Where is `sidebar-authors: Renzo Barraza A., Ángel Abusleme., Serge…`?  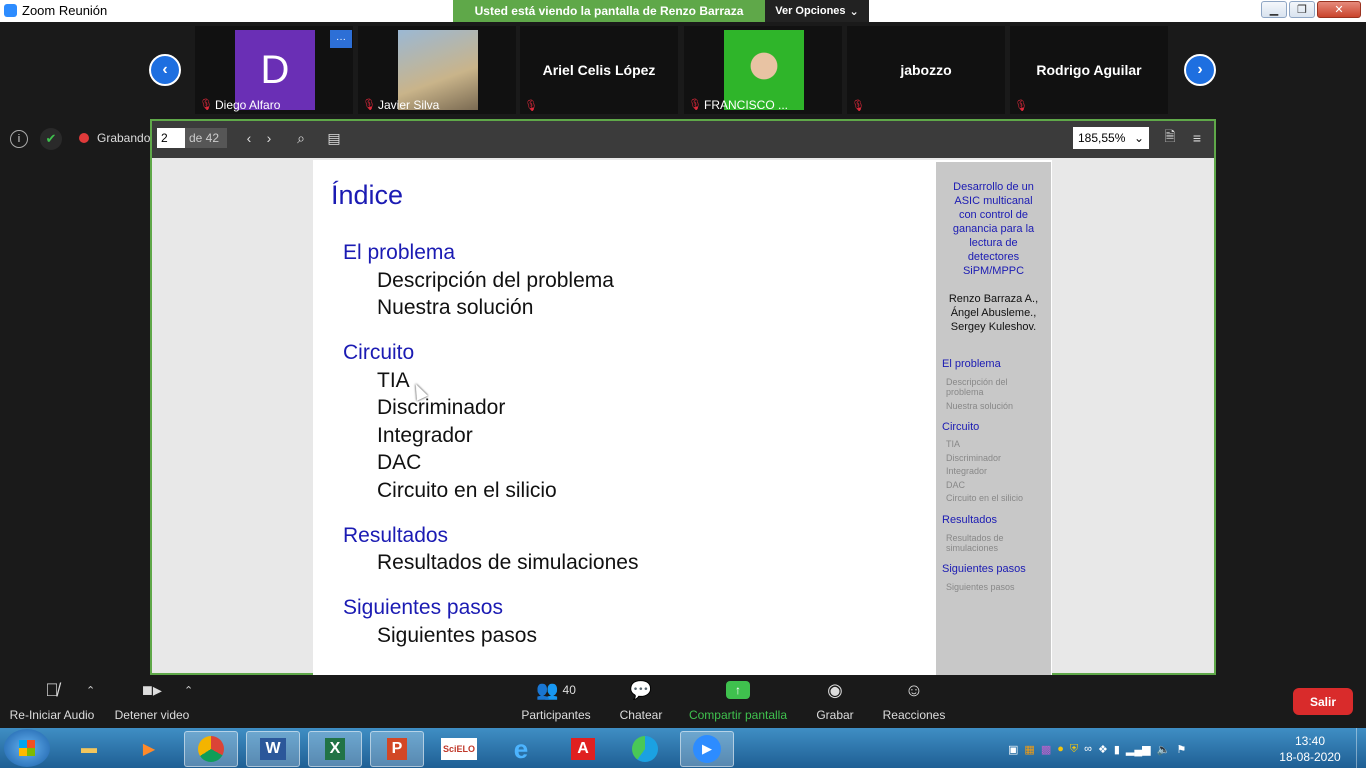 sidebar-authors: Renzo Barraza A., Ángel Abusleme., Serge… is located at coordinates (993, 313).